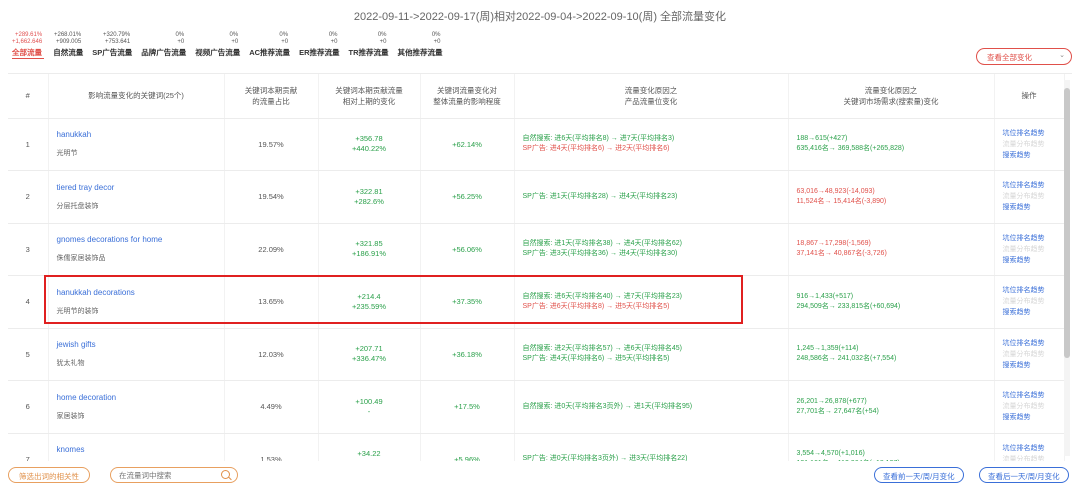  I want to click on keyword-translation: 犹太礼物, so click(70, 364).